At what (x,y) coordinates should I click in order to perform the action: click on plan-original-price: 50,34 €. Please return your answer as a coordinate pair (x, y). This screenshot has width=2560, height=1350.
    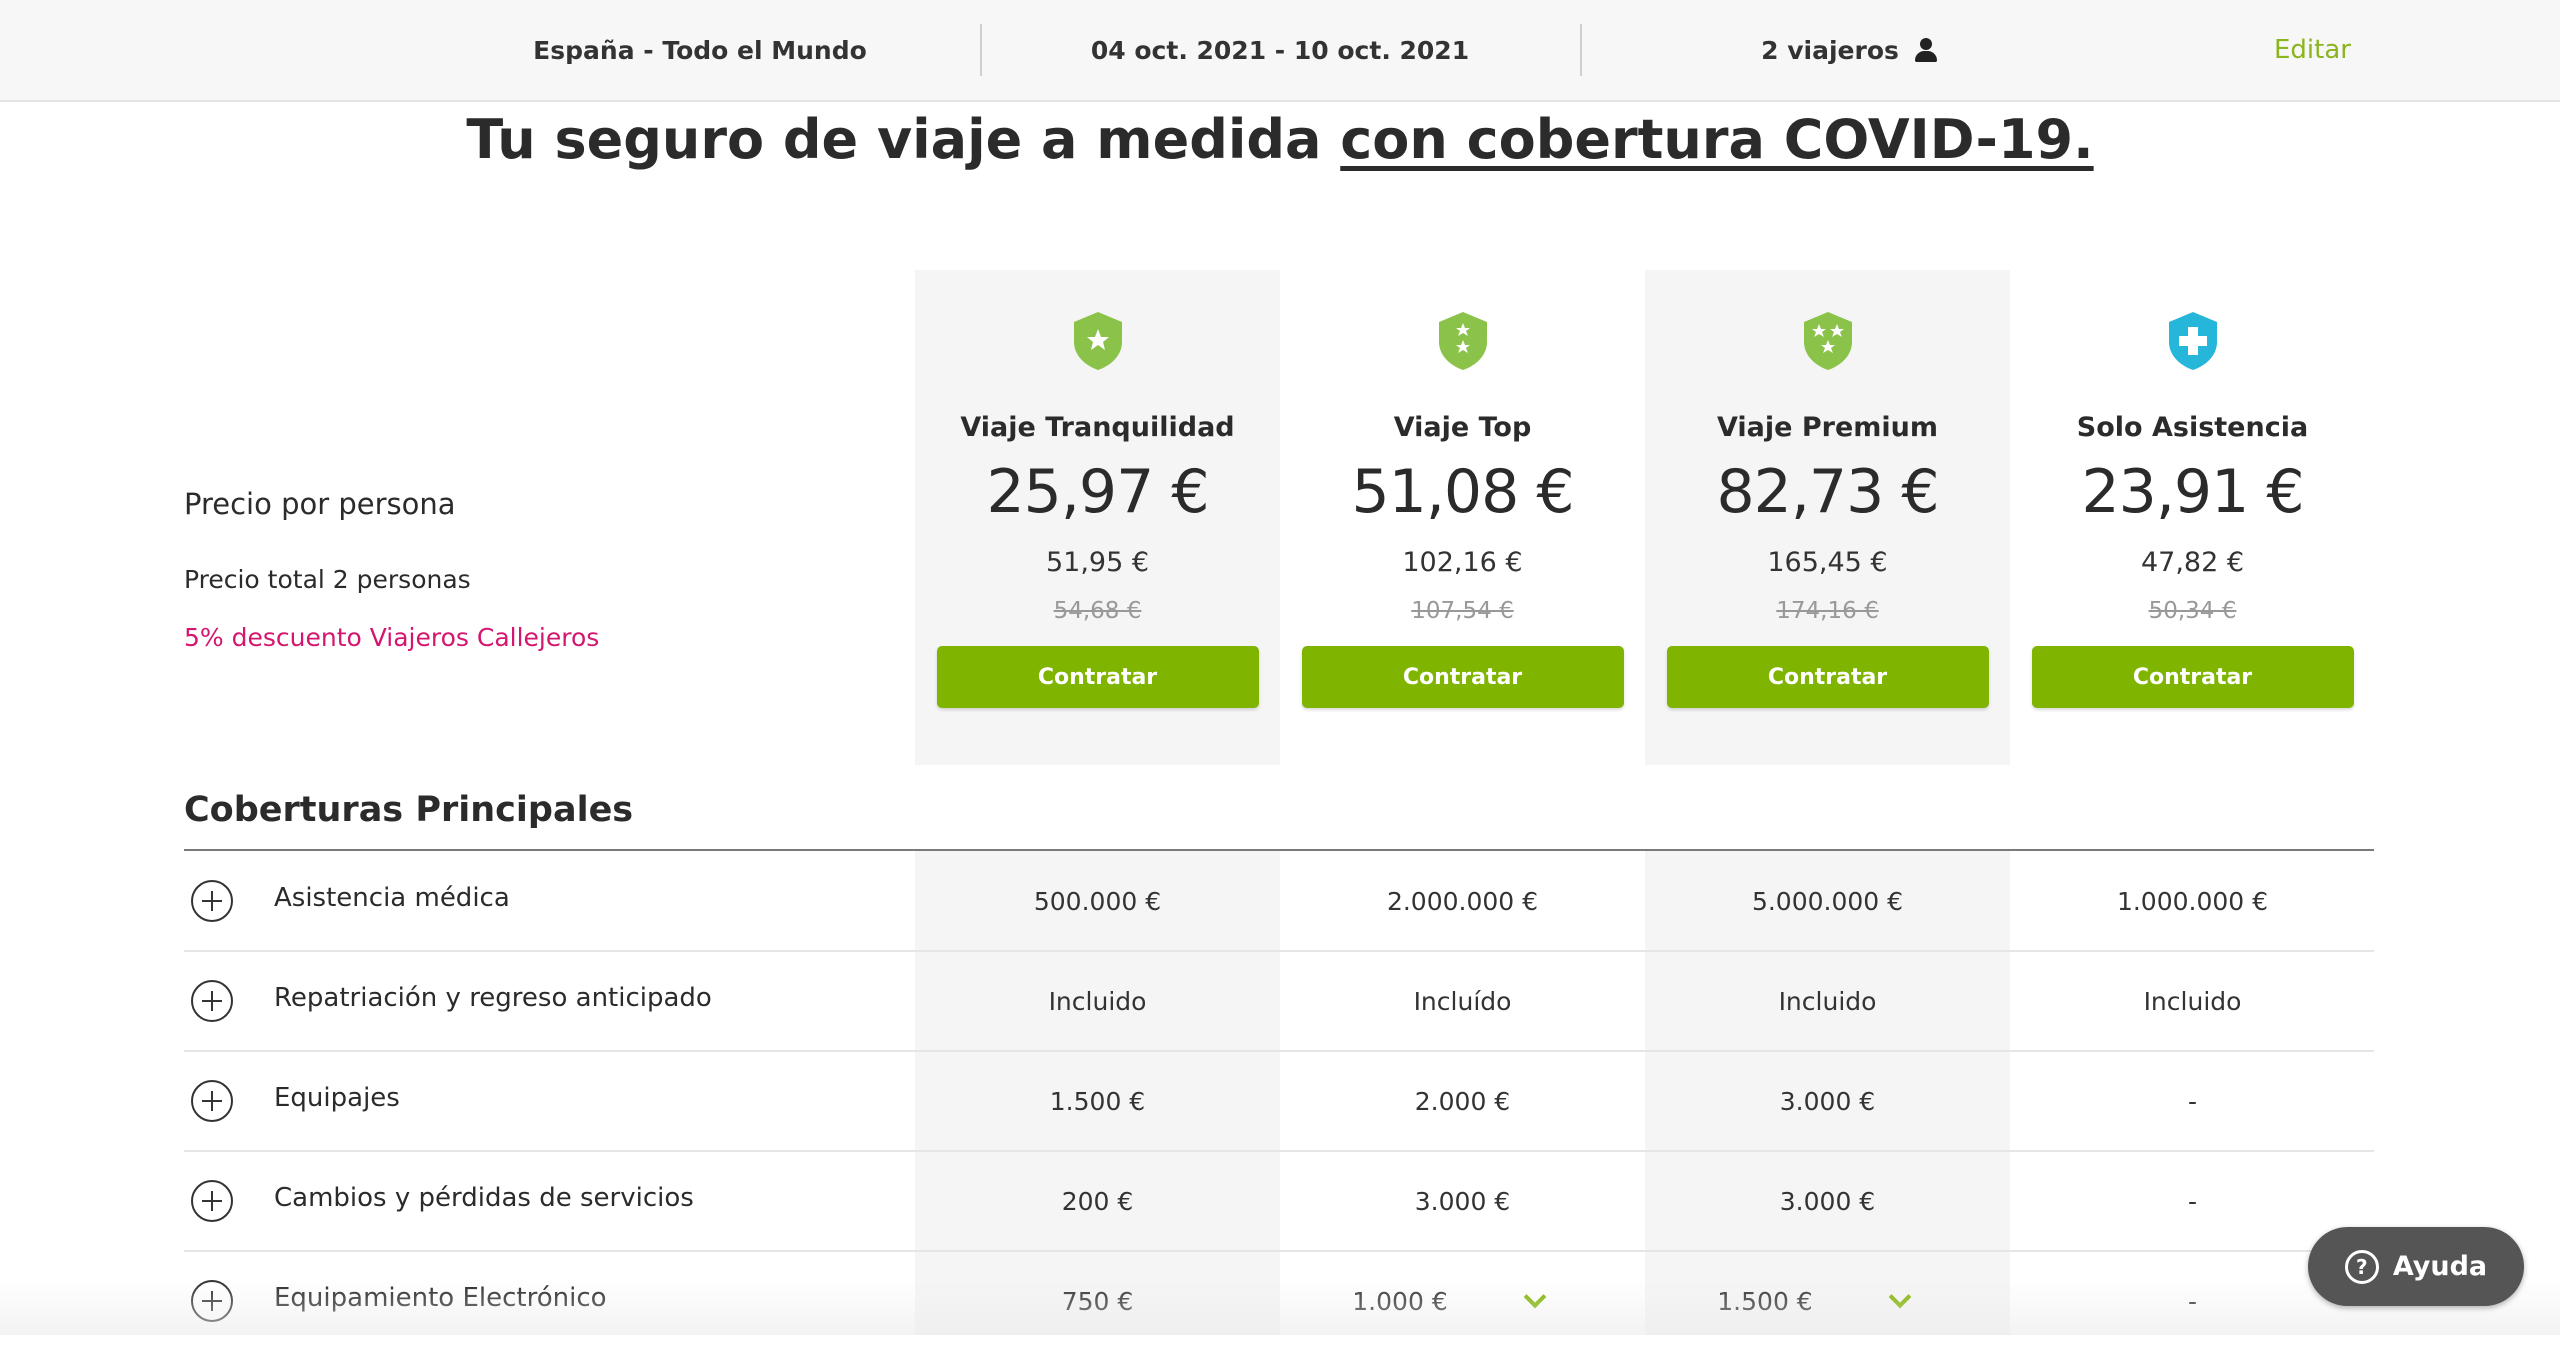
    Looking at the image, I should click on (2192, 611).